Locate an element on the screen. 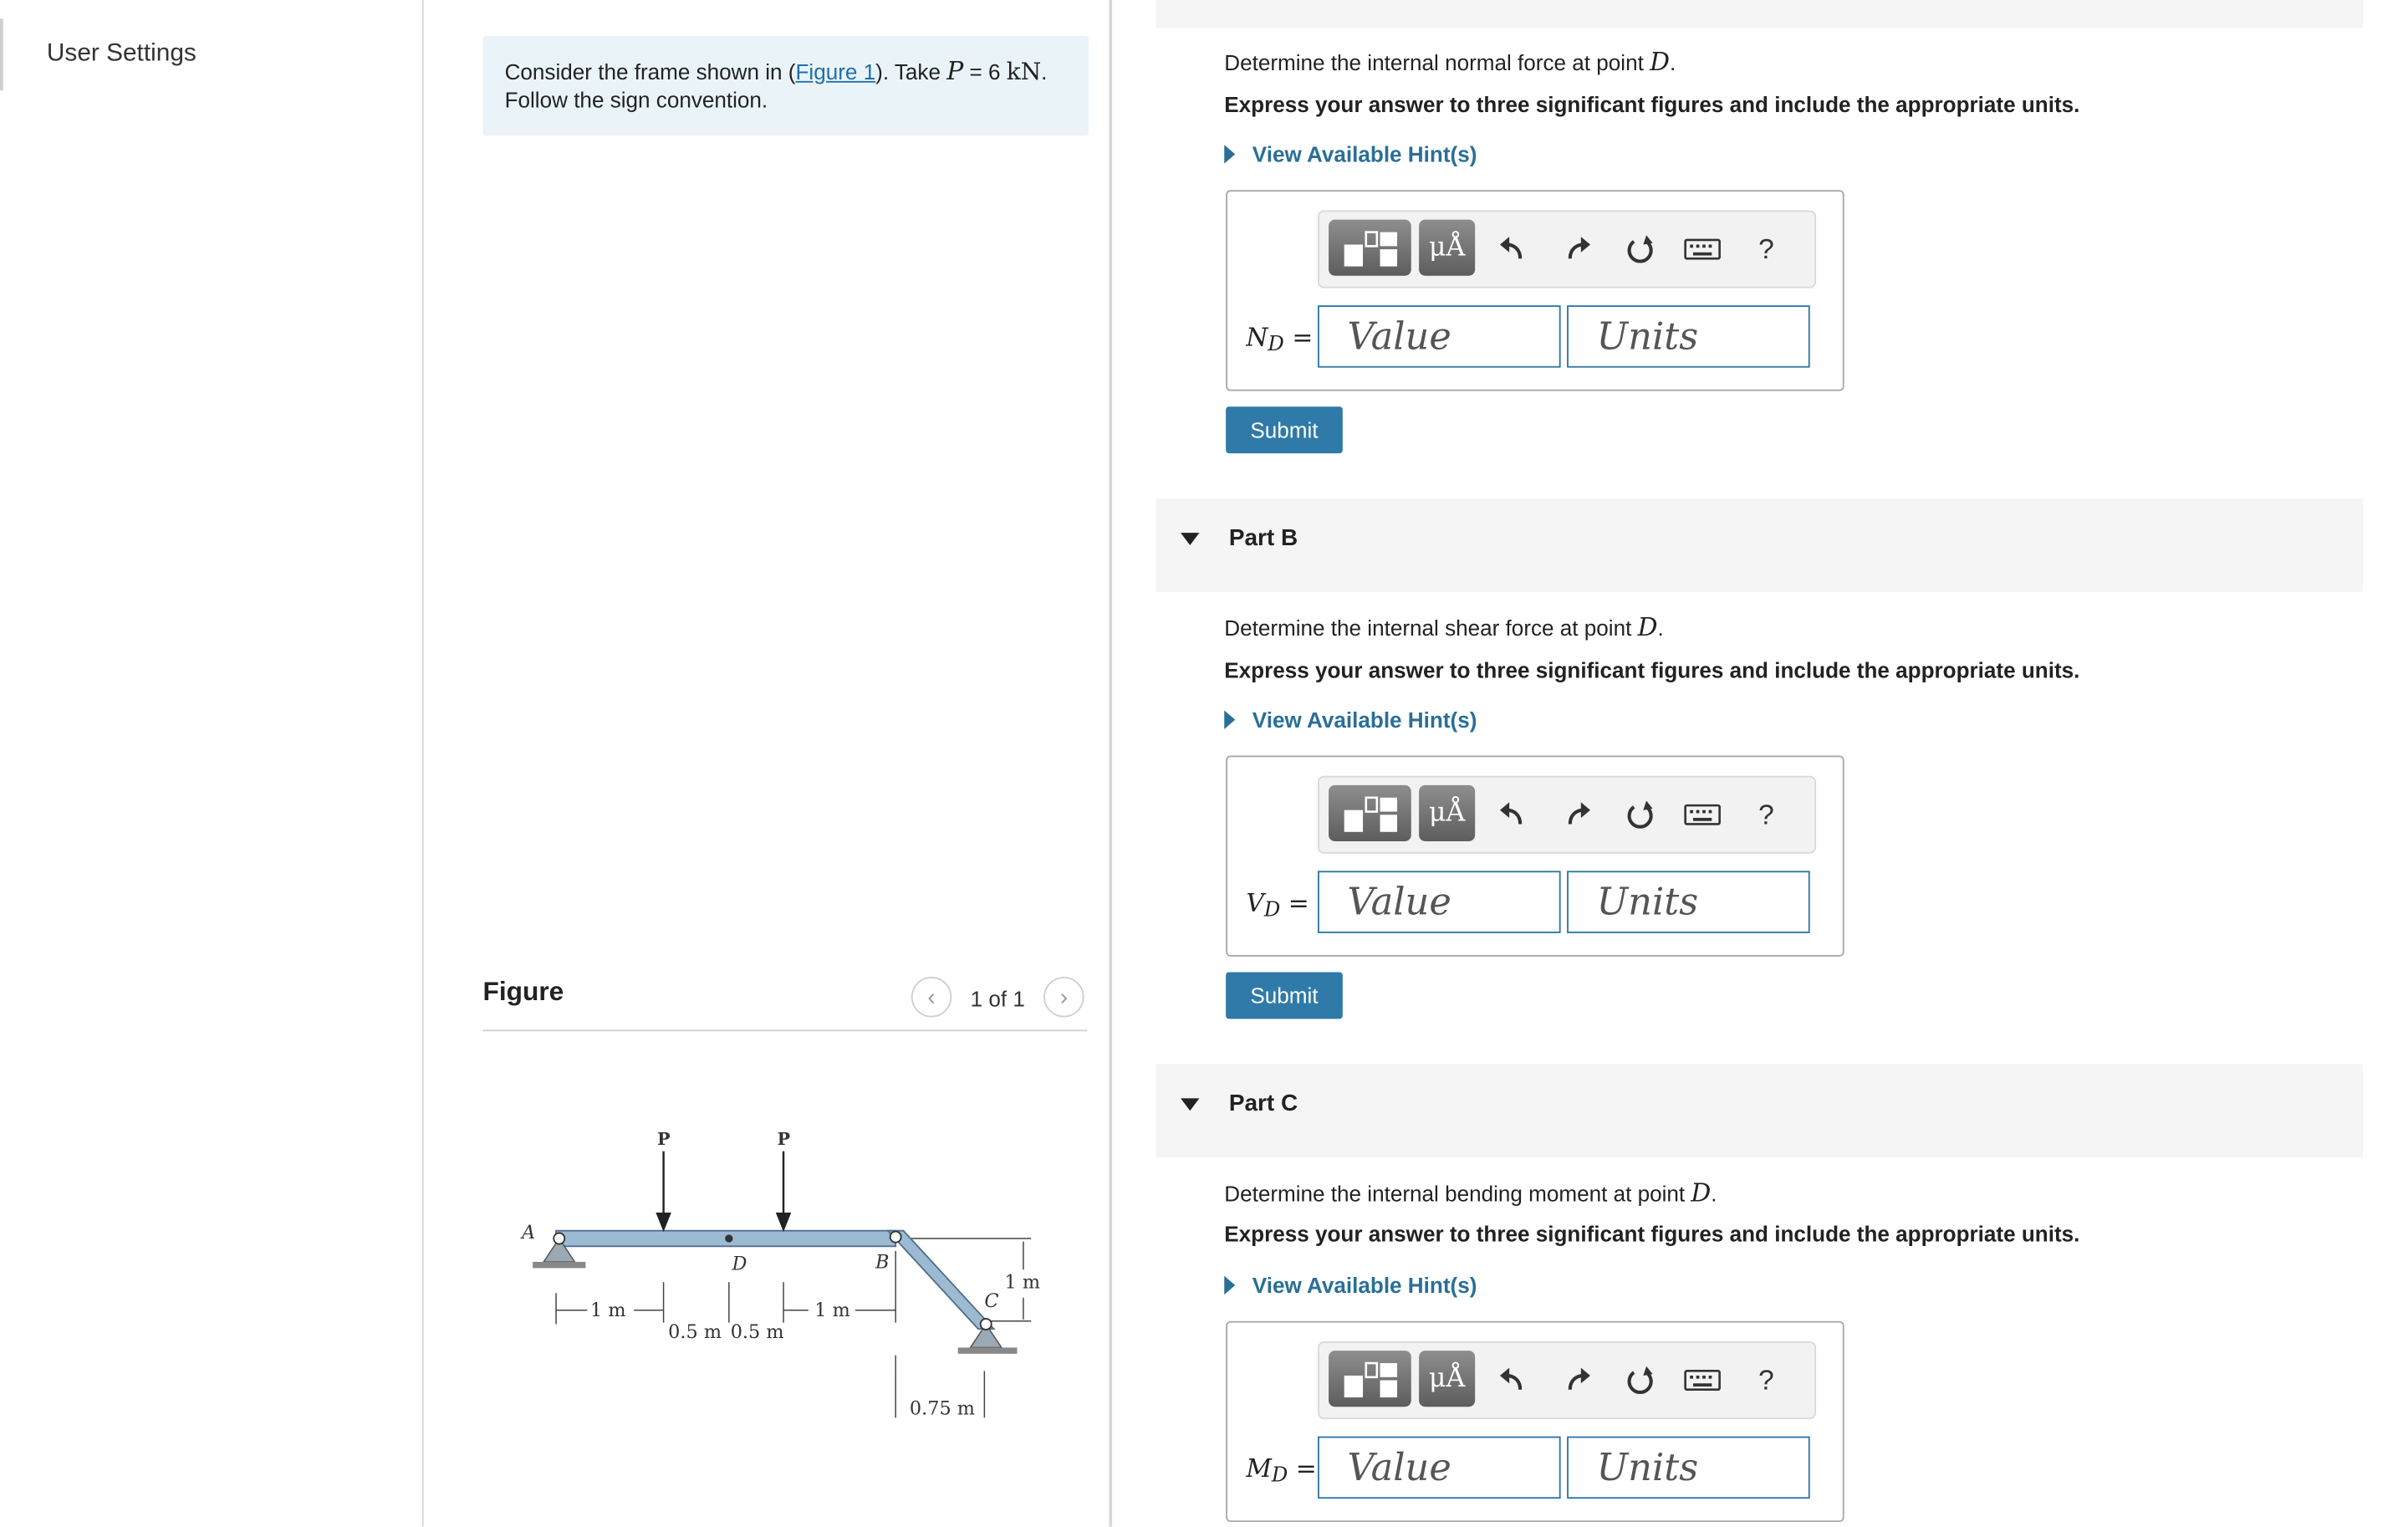  label-b: B is located at coordinates (882, 1262).